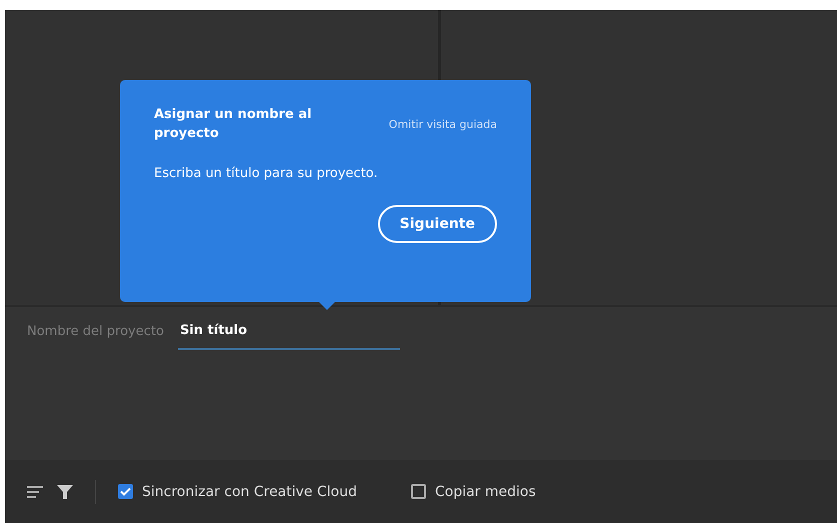  I want to click on filter-icon, so click(65, 492).